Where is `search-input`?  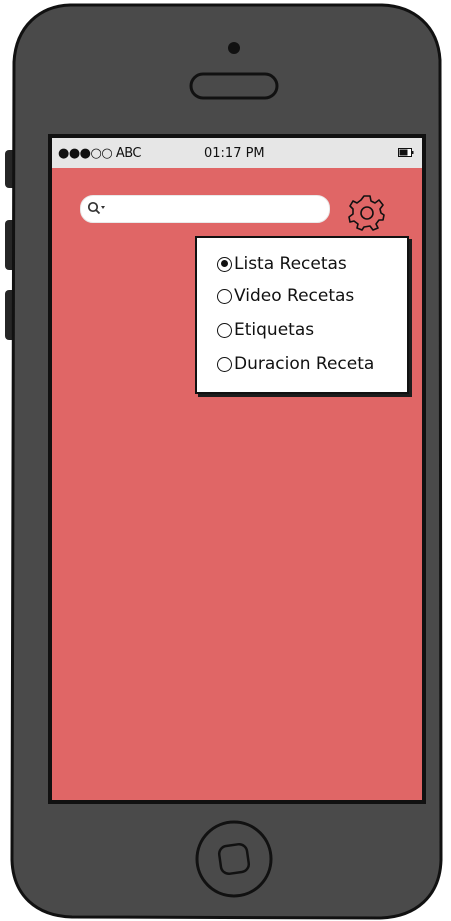 search-input is located at coordinates (205, 209).